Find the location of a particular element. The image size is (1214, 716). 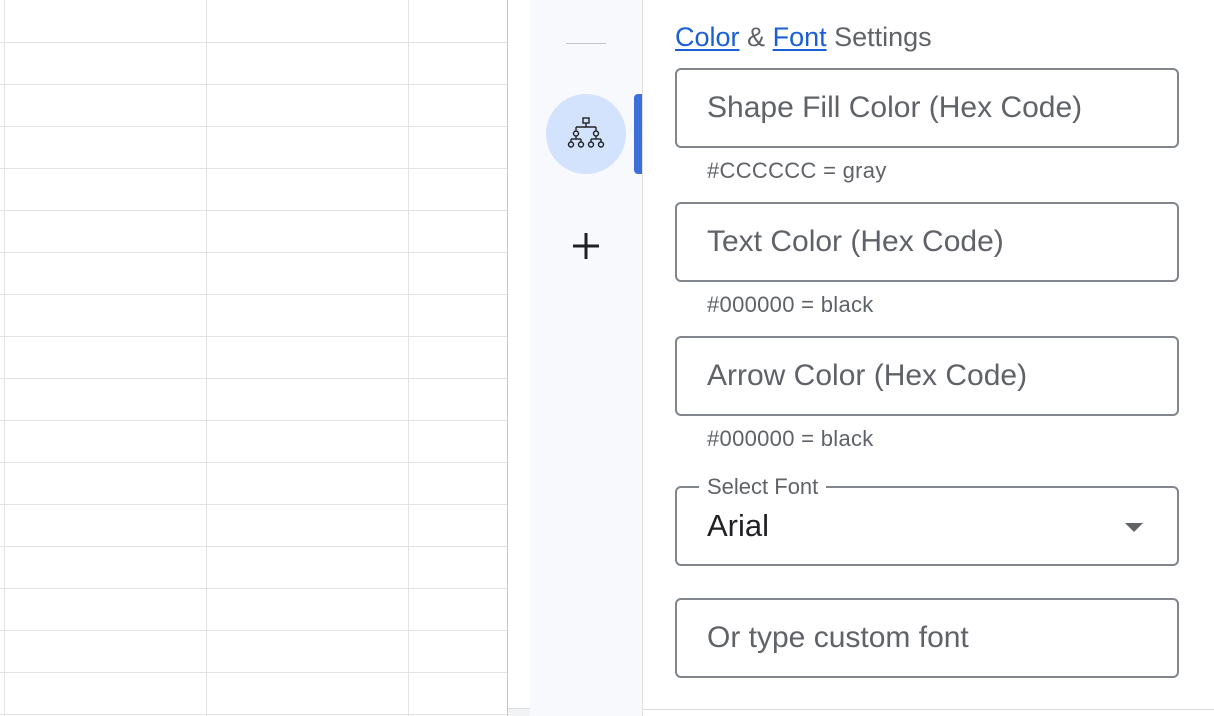

panel-footer-divider is located at coordinates (928, 709).